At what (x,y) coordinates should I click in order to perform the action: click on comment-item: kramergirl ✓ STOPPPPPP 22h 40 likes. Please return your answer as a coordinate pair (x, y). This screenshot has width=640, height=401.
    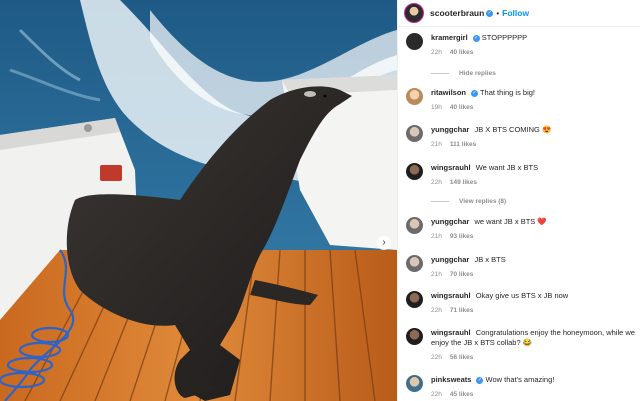
    Looking at the image, I should click on (521, 45).